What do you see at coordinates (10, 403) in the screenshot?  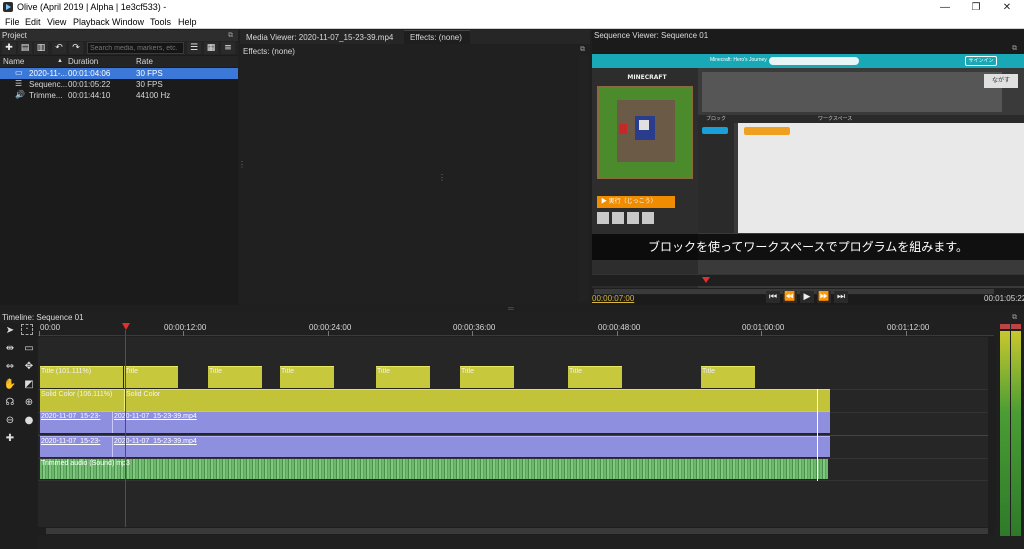 I see `headphones-icon: ☊` at bounding box center [10, 403].